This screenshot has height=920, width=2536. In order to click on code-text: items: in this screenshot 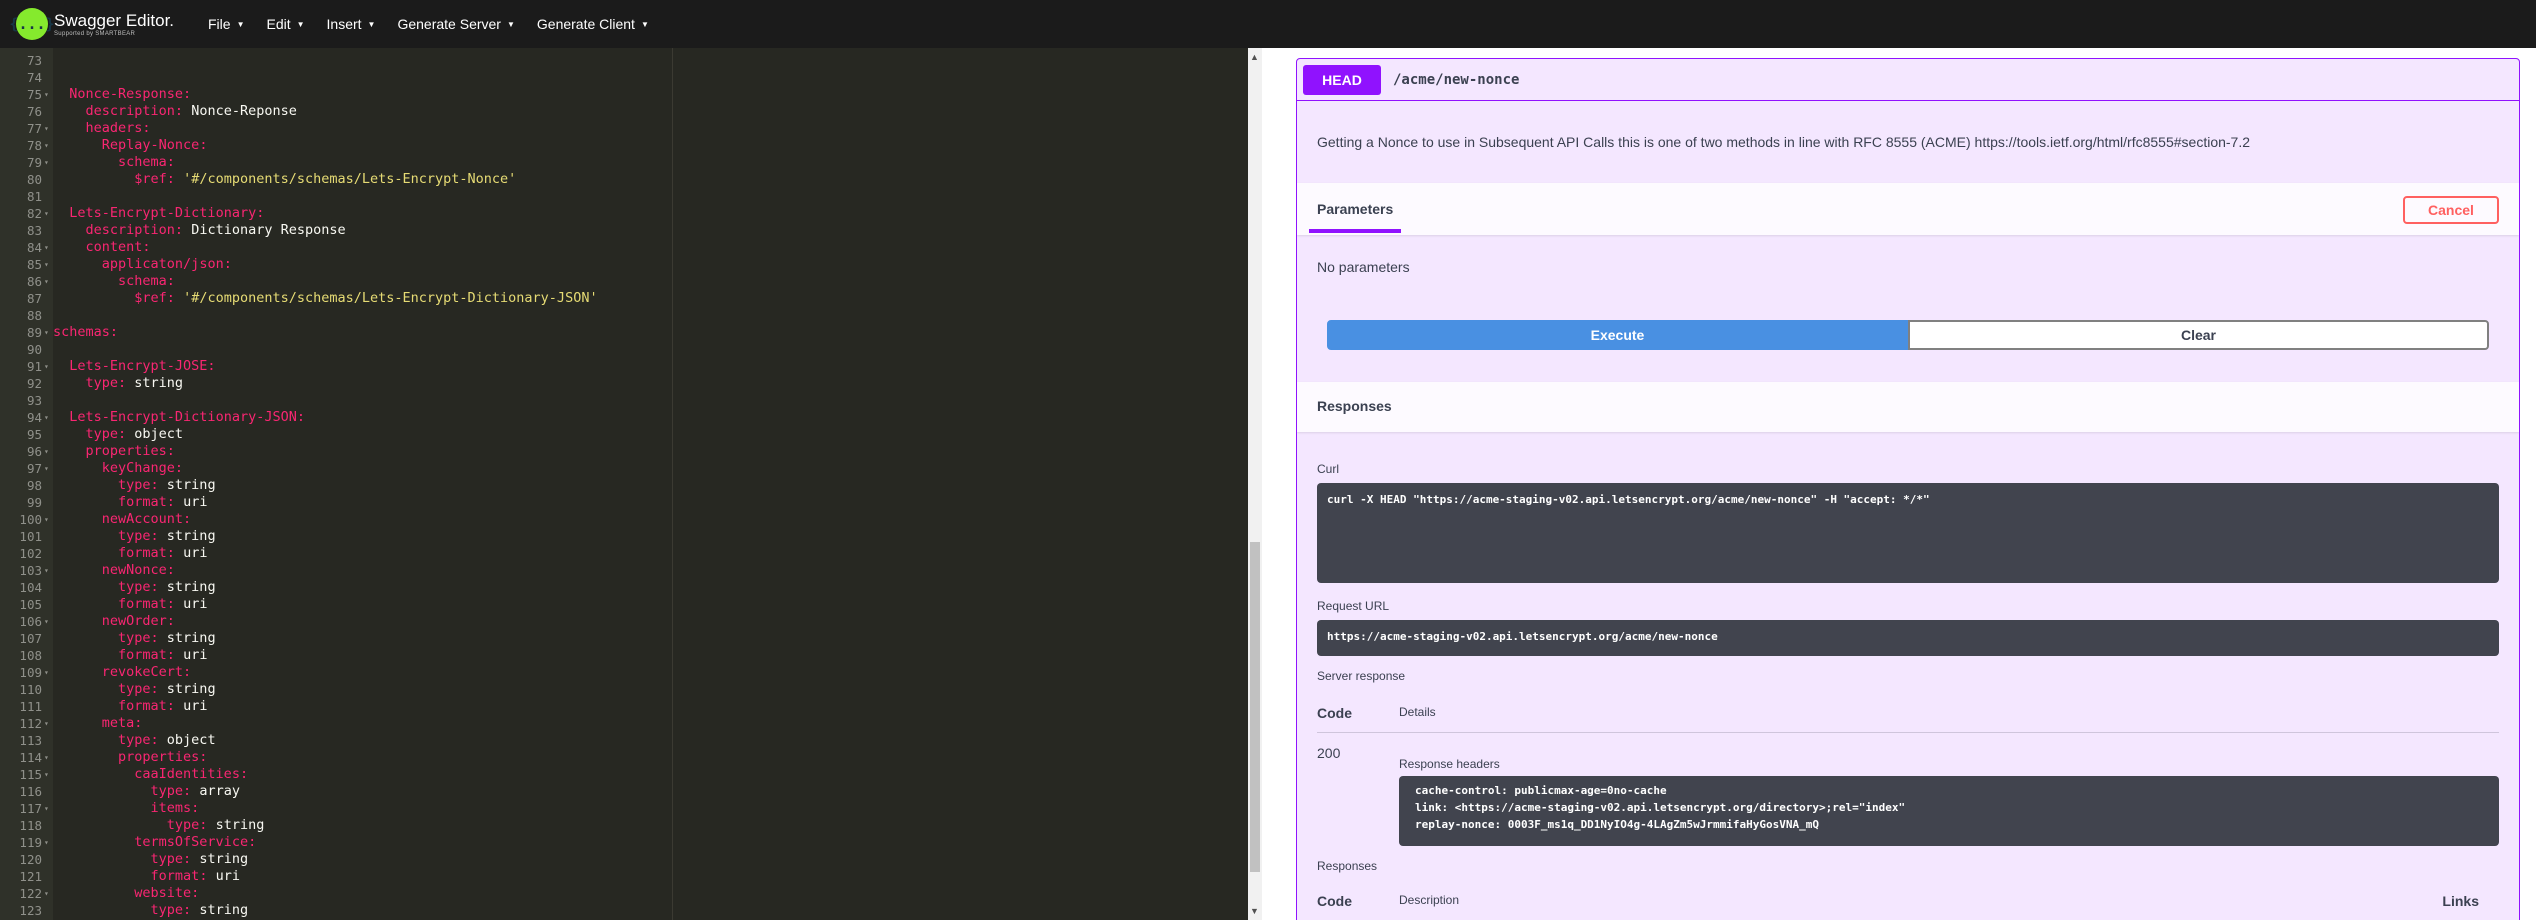, I will do `click(126, 808)`.